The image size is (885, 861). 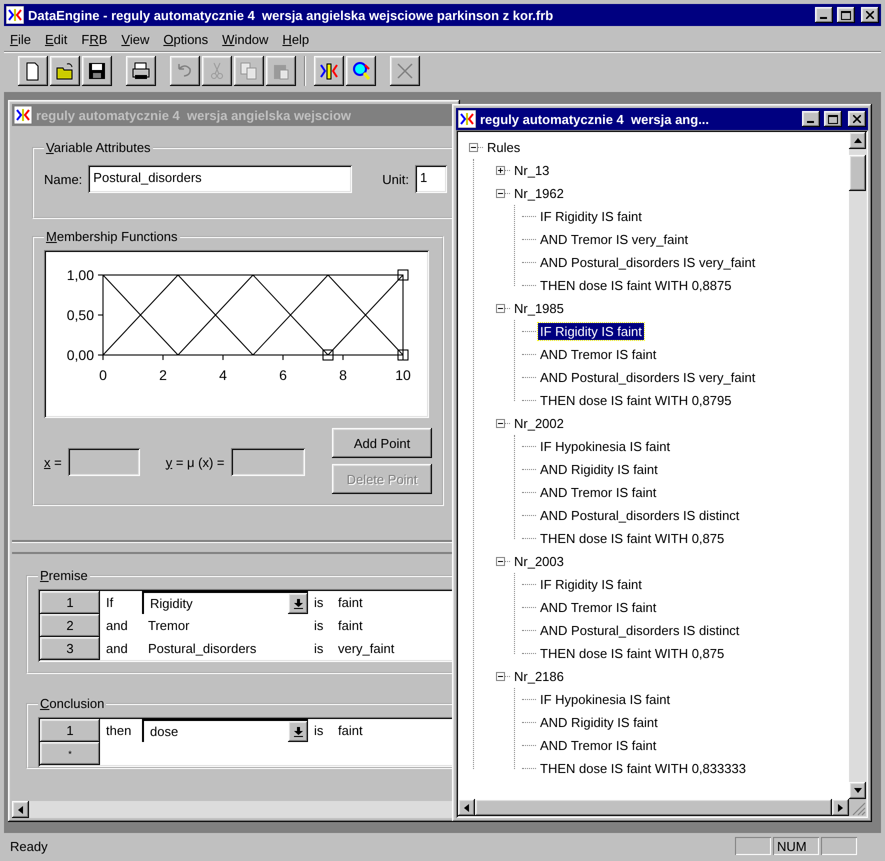 I want to click on tick-label: 2, so click(x=163, y=375).